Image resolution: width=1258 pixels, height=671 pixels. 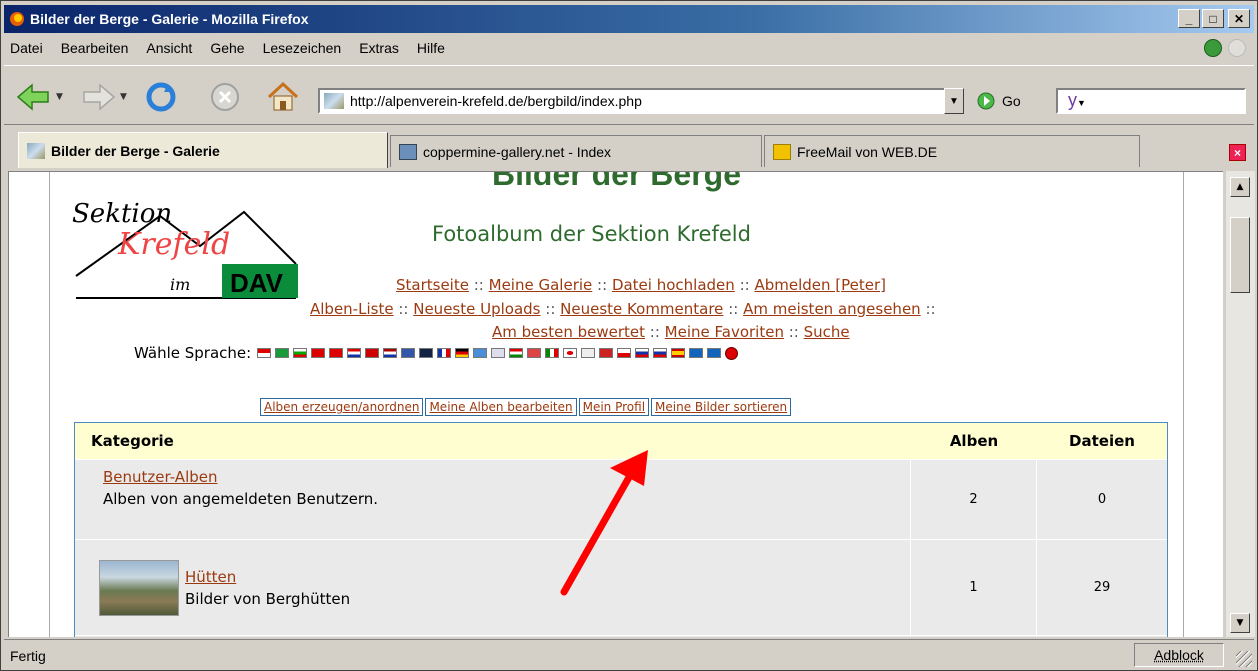 What do you see at coordinates (139, 587) in the screenshot?
I see `category-thumbnail` at bounding box center [139, 587].